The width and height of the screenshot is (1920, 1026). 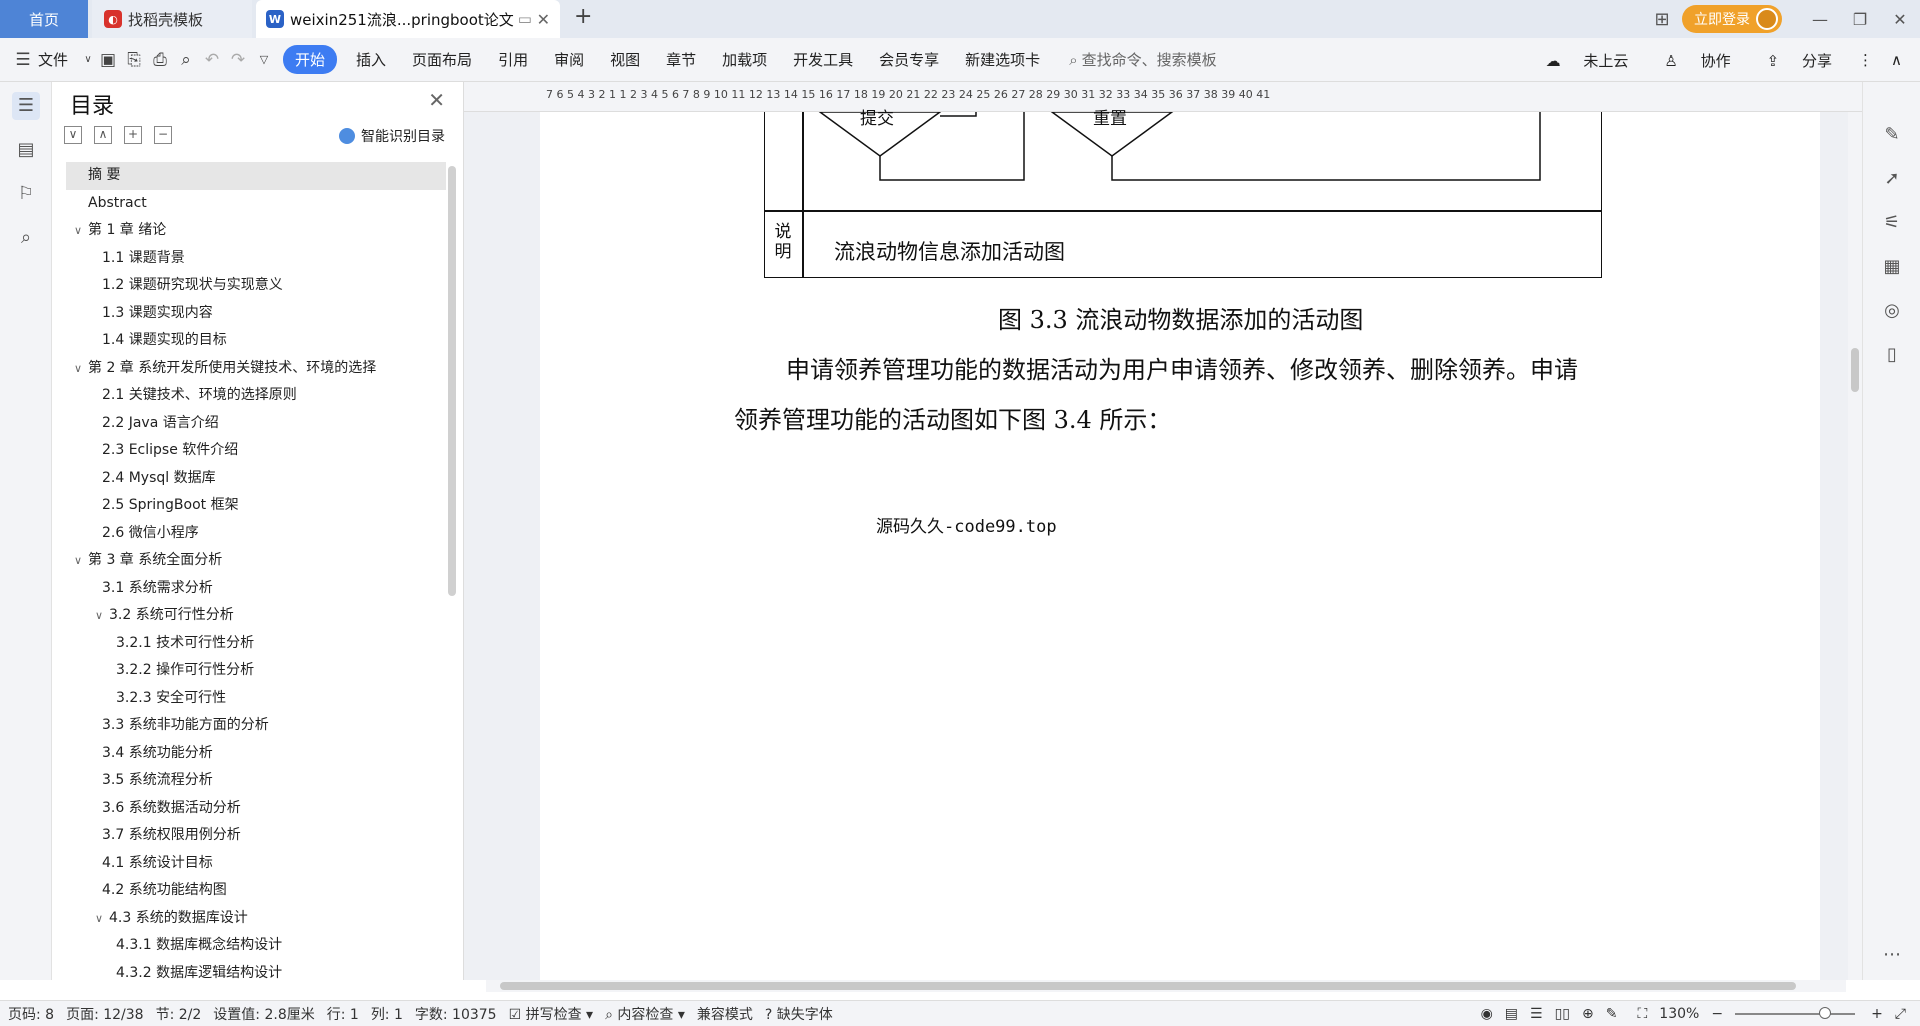 What do you see at coordinates (186, 60) in the screenshot?
I see `print-preview-icon: ⌕` at bounding box center [186, 60].